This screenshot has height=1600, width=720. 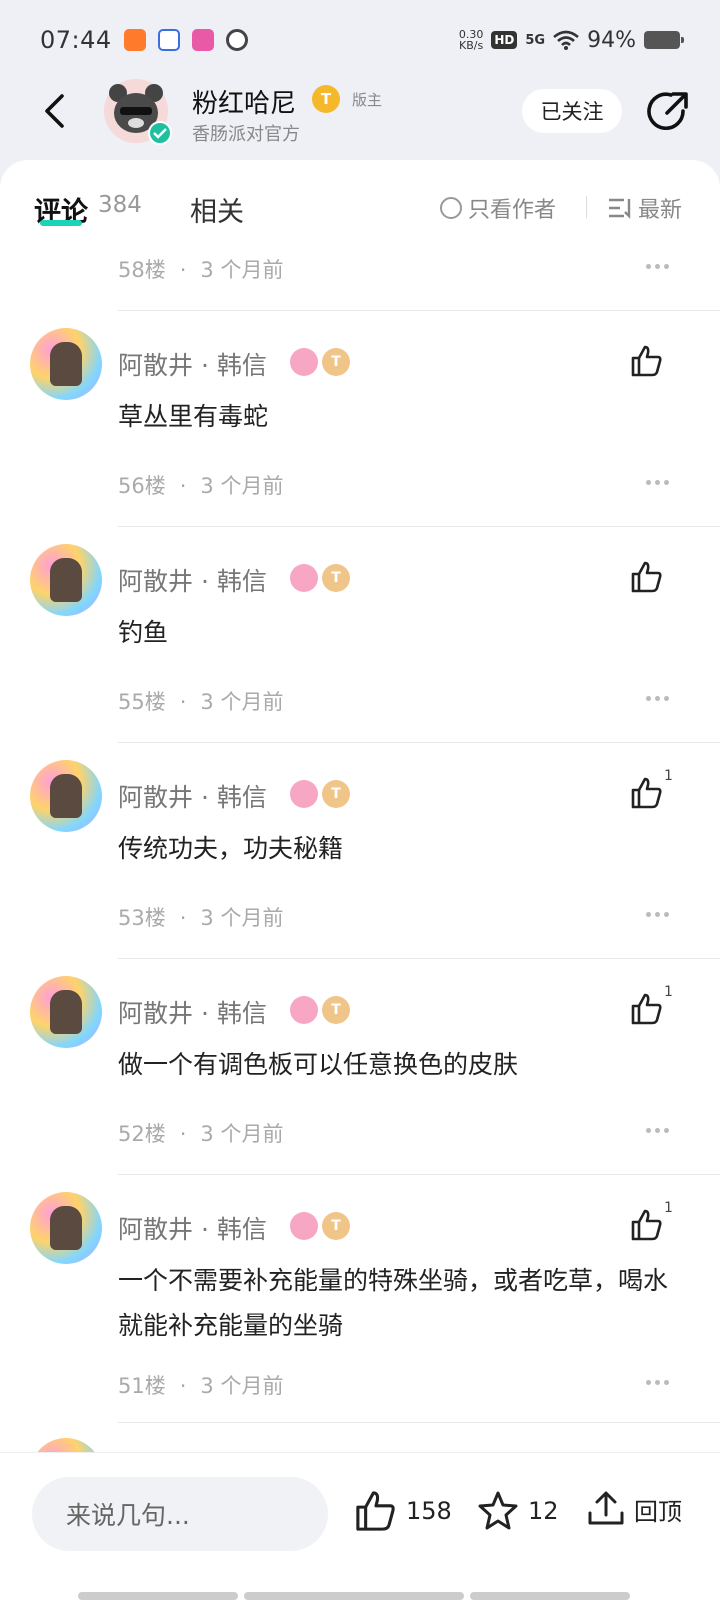 What do you see at coordinates (201, 486) in the screenshot?
I see `floor-info: 56楼 · 3 个月前` at bounding box center [201, 486].